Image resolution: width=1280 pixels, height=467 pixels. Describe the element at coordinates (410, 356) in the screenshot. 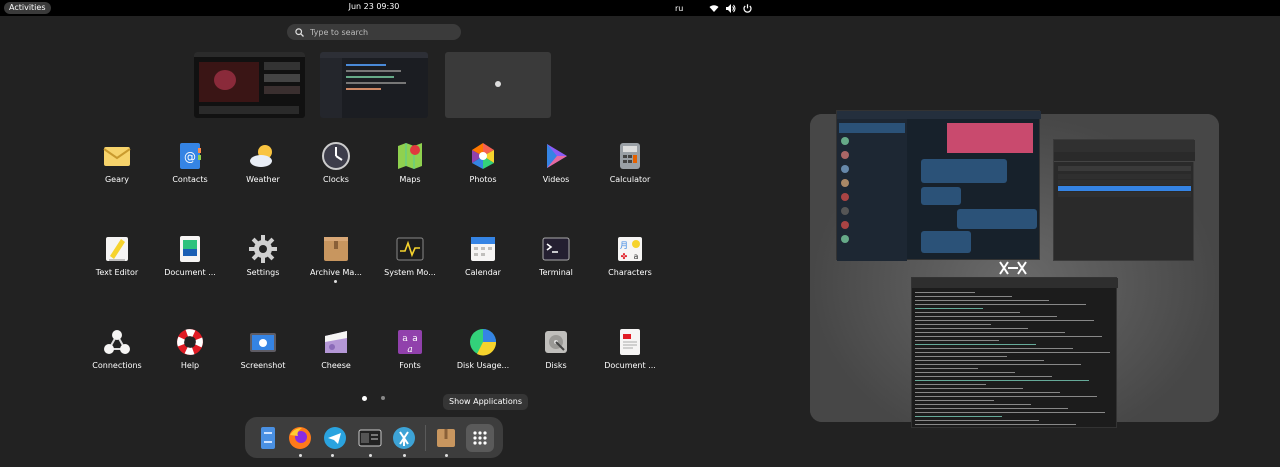

I see `app-fonts: a a a Fonts` at that location.